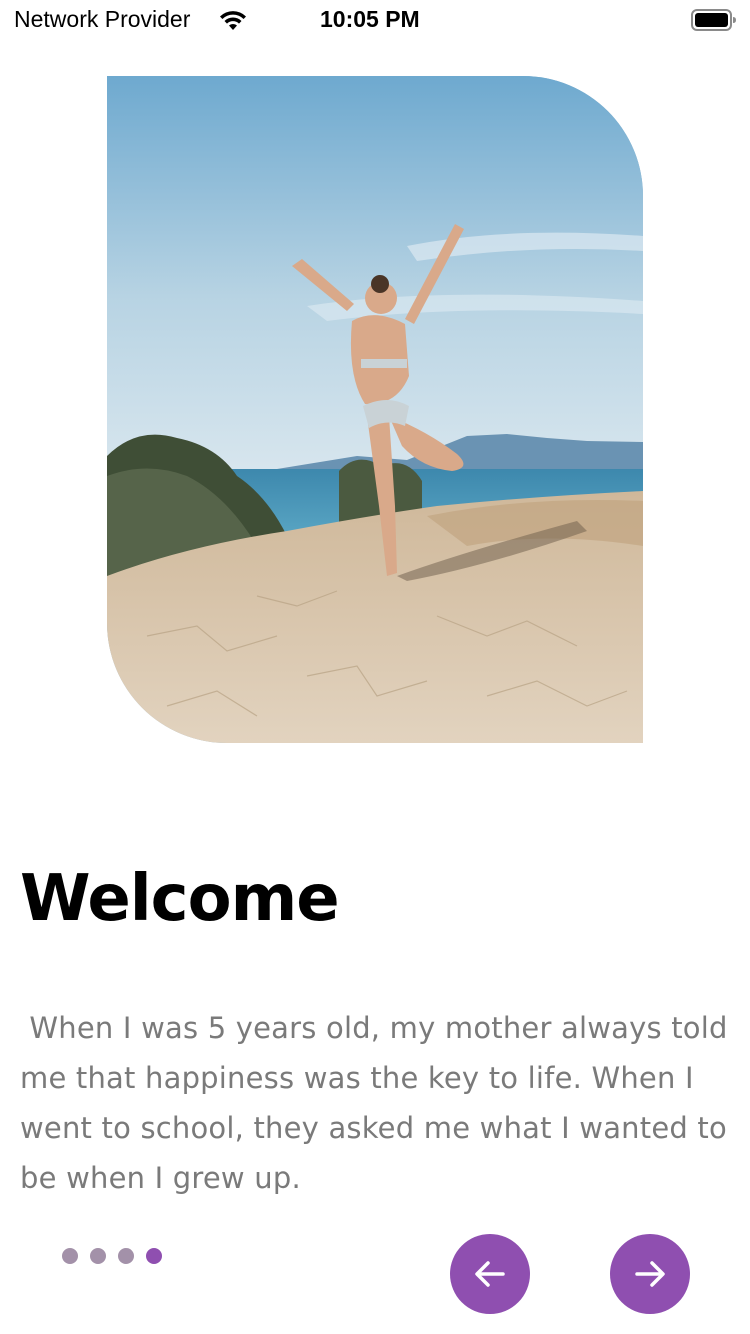 The width and height of the screenshot is (750, 1334). I want to click on next-button, so click(650, 1274).